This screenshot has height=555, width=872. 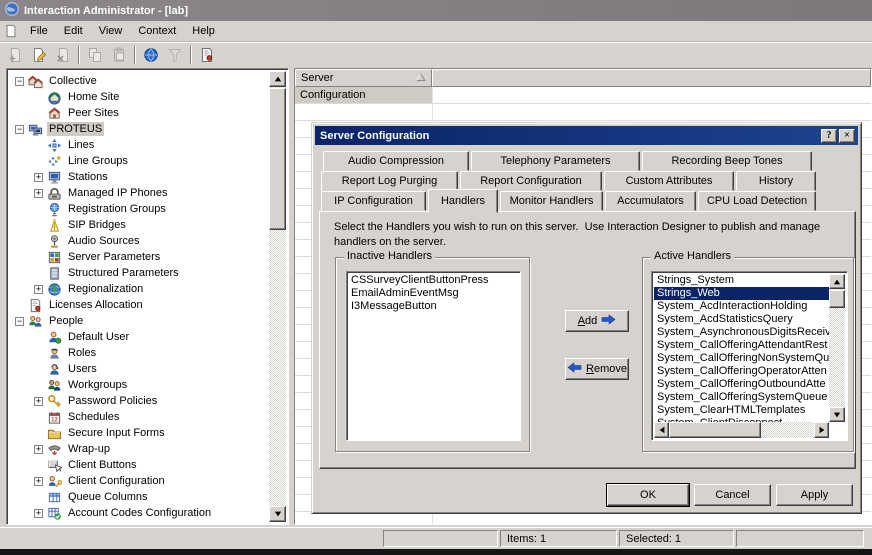 I want to click on active-handler-item: System_CallOfferingSystemQueue, so click(x=741, y=397).